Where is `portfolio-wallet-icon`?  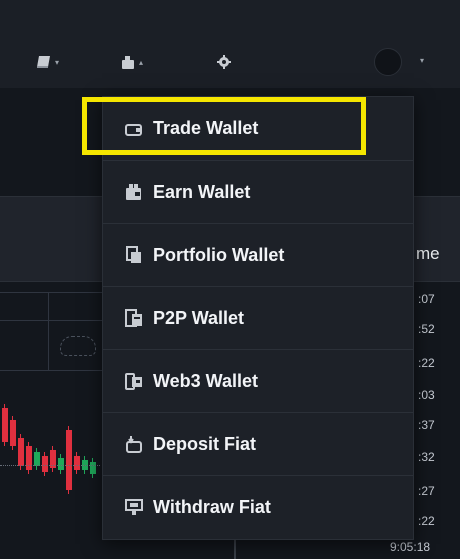
portfolio-wallet-icon is located at coordinates (134, 255).